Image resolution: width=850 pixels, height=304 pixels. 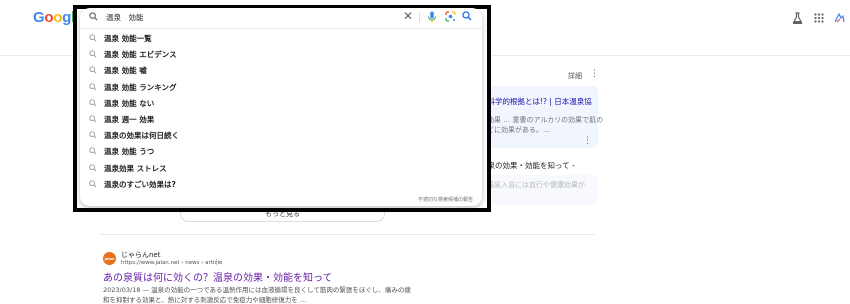 What do you see at coordinates (125, 71) in the screenshot?
I see `suggestion-label: 温泉 効能 嘘` at bounding box center [125, 71].